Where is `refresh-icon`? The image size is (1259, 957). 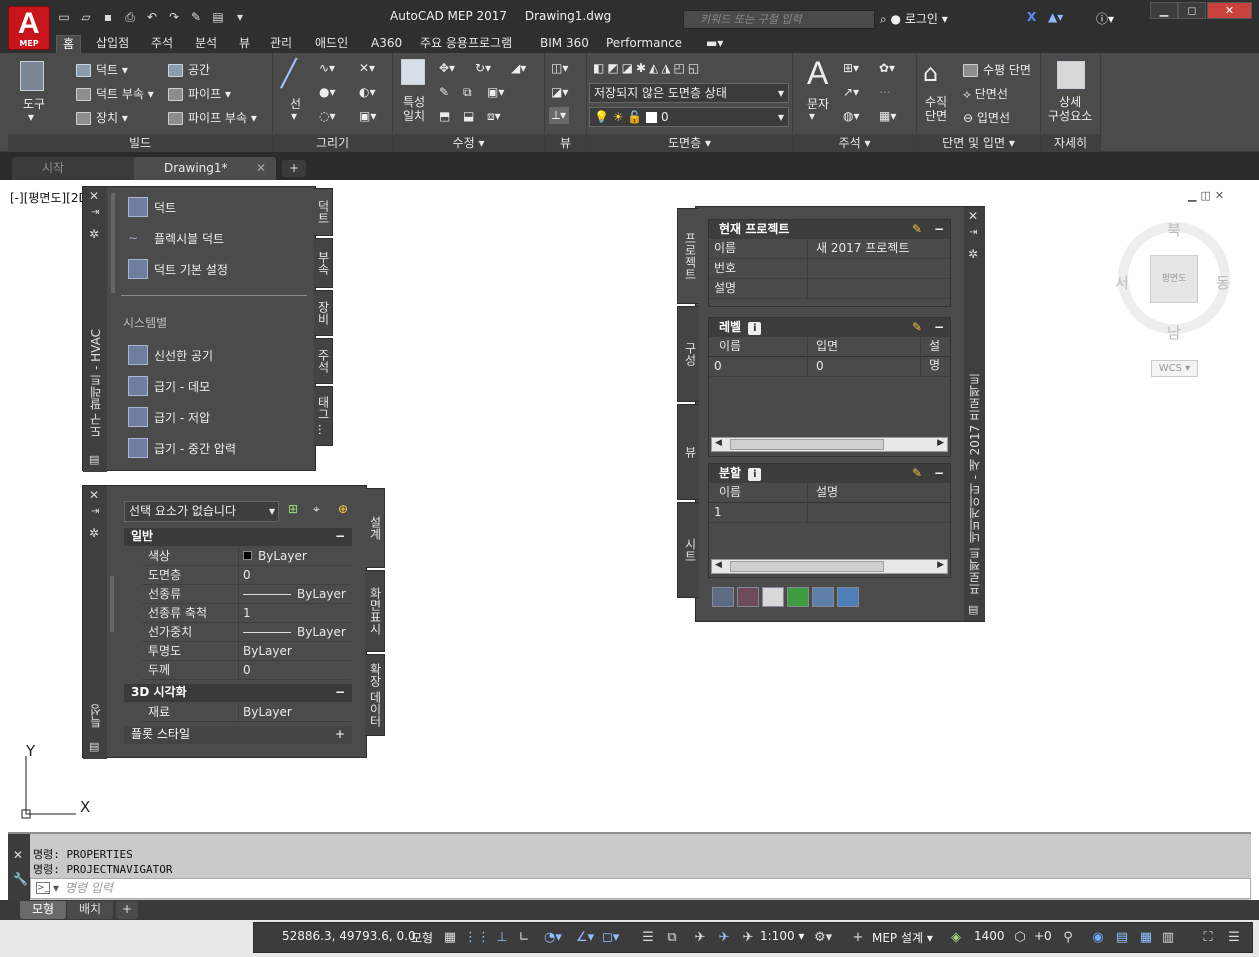 refresh-icon is located at coordinates (798, 597).